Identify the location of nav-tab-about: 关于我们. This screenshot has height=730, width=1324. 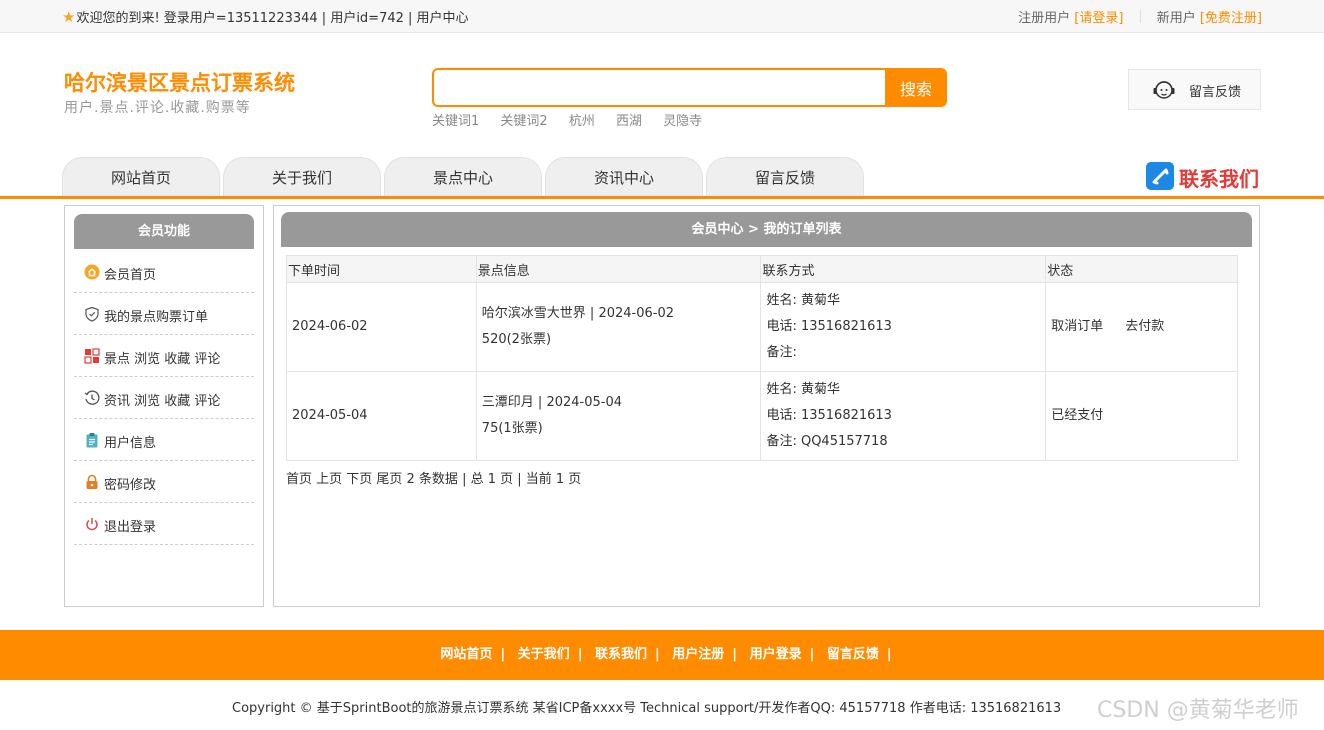
(302, 177).